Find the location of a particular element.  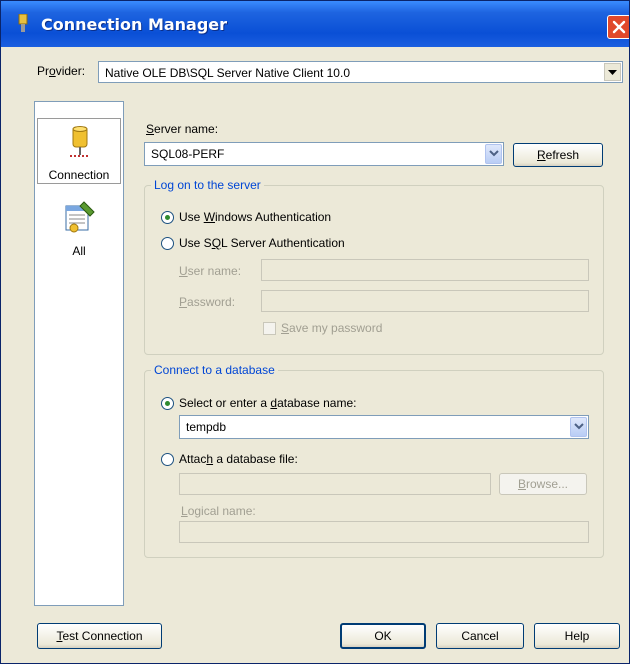

database-connection-icon is located at coordinates (80, 141).